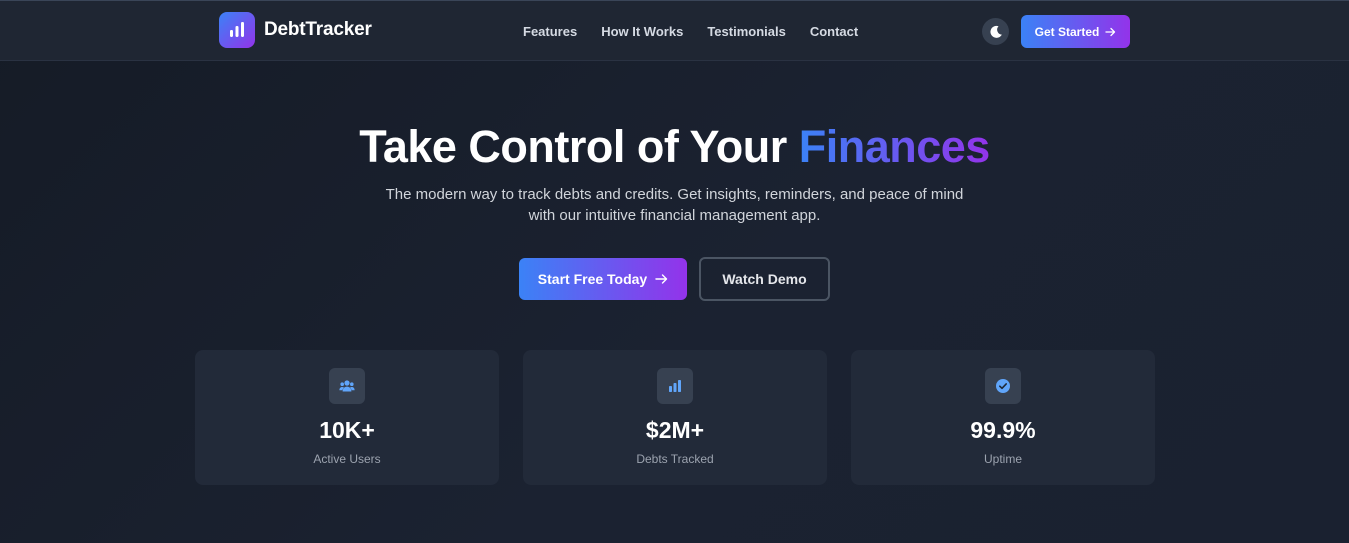 This screenshot has height=543, width=1349. I want to click on nav-link-testimonials: Testimonials, so click(746, 31).